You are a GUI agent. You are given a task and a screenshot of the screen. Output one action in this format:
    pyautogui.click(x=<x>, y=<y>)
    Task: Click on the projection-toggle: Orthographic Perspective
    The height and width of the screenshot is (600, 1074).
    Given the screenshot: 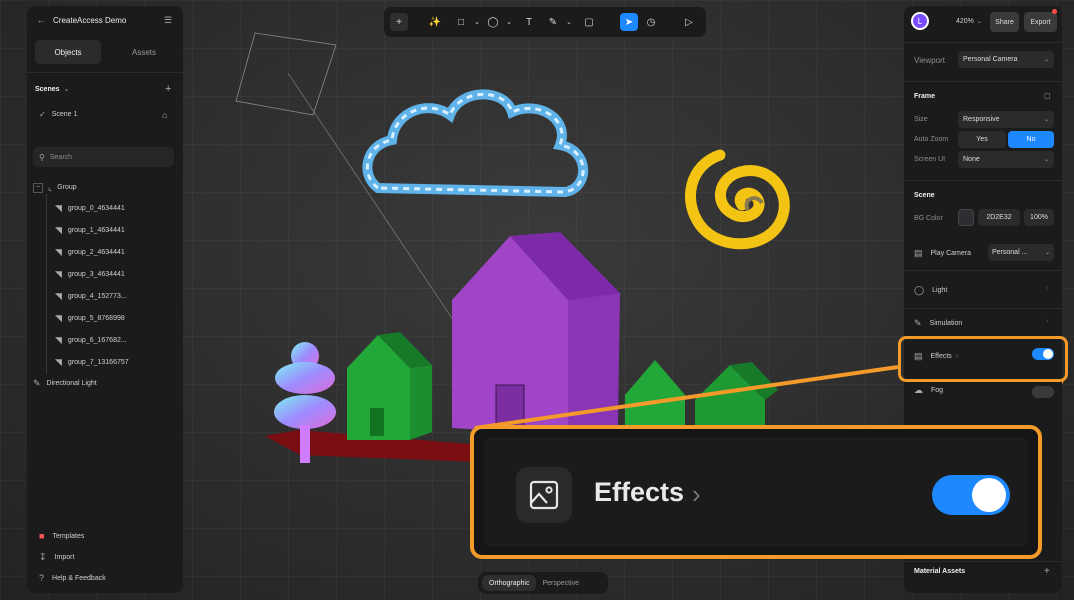 What is the action you would take?
    pyautogui.click(x=543, y=583)
    